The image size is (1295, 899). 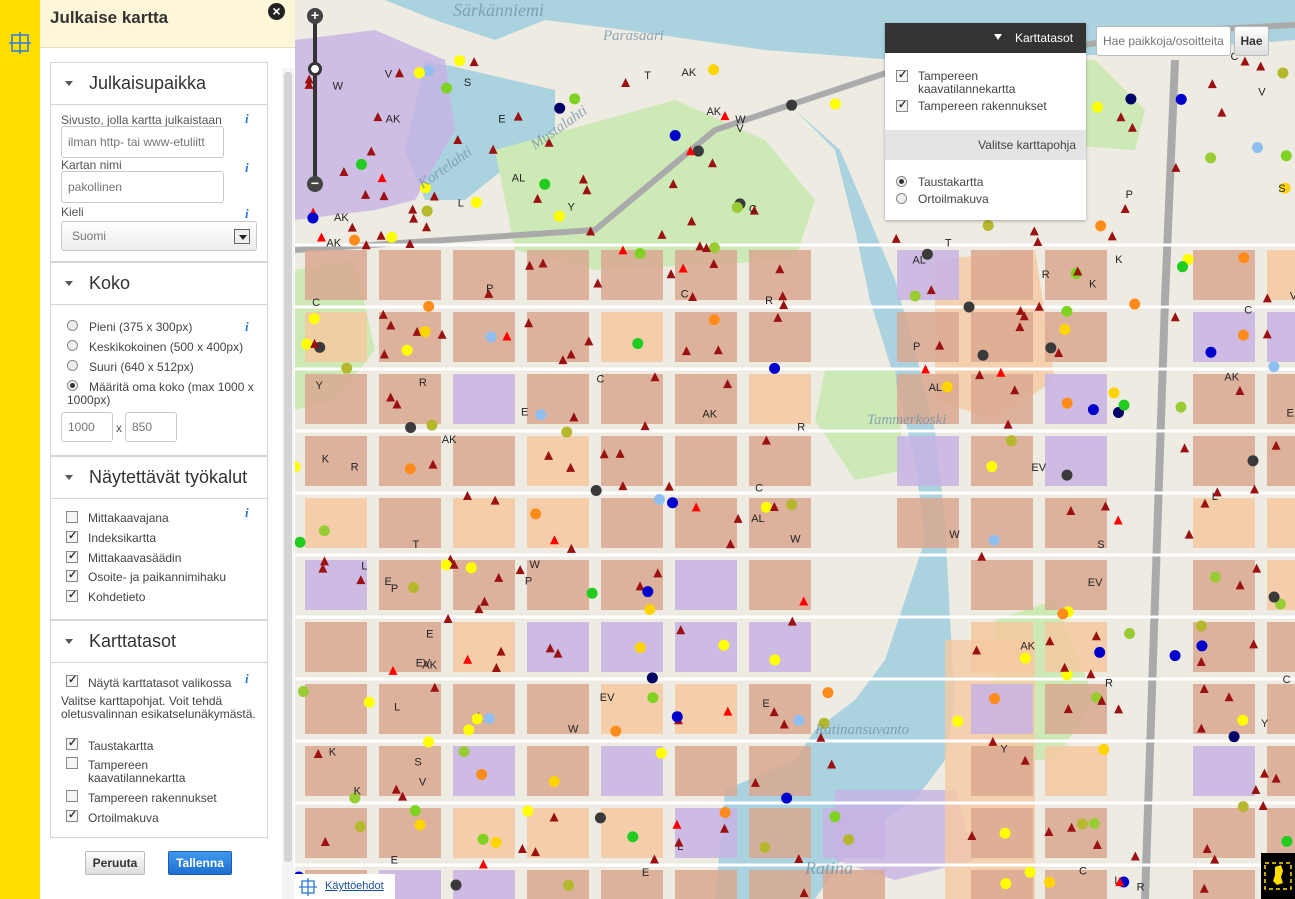 What do you see at coordinates (998, 37) in the screenshot?
I see `collapse-arrow-icon` at bounding box center [998, 37].